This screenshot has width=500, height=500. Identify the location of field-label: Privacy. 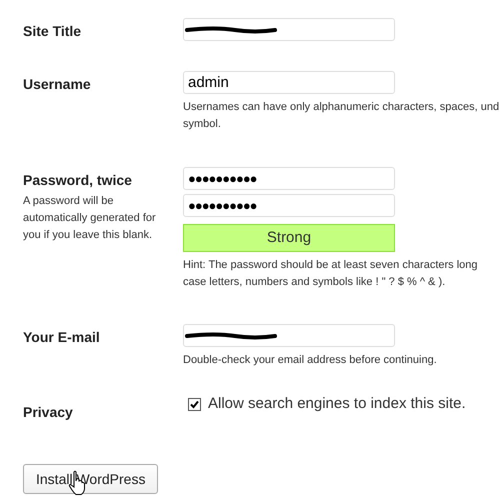
(48, 412).